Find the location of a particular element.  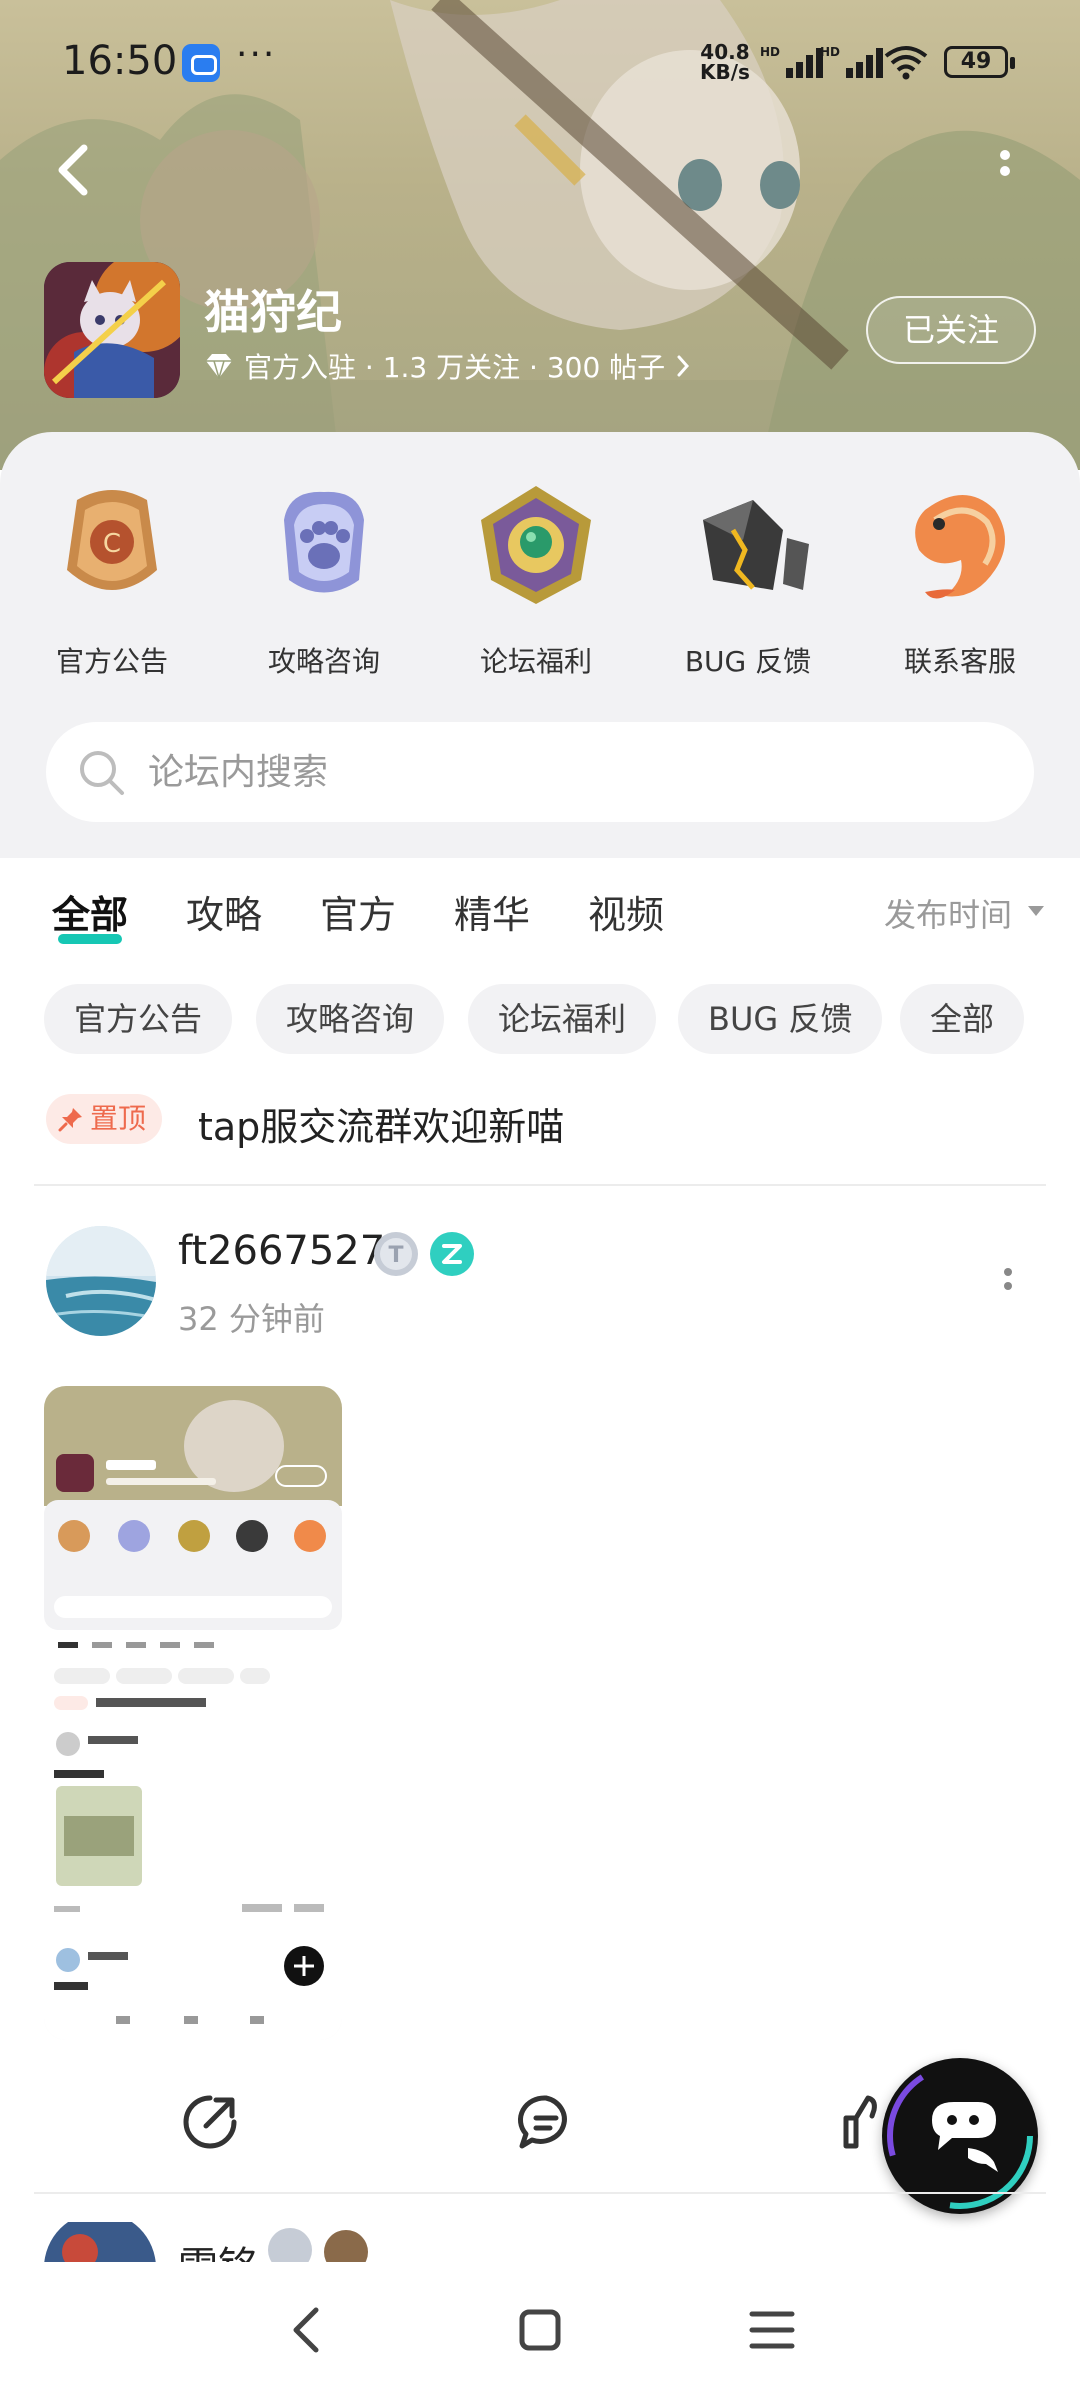

tab-active-indicator is located at coordinates (90, 939).